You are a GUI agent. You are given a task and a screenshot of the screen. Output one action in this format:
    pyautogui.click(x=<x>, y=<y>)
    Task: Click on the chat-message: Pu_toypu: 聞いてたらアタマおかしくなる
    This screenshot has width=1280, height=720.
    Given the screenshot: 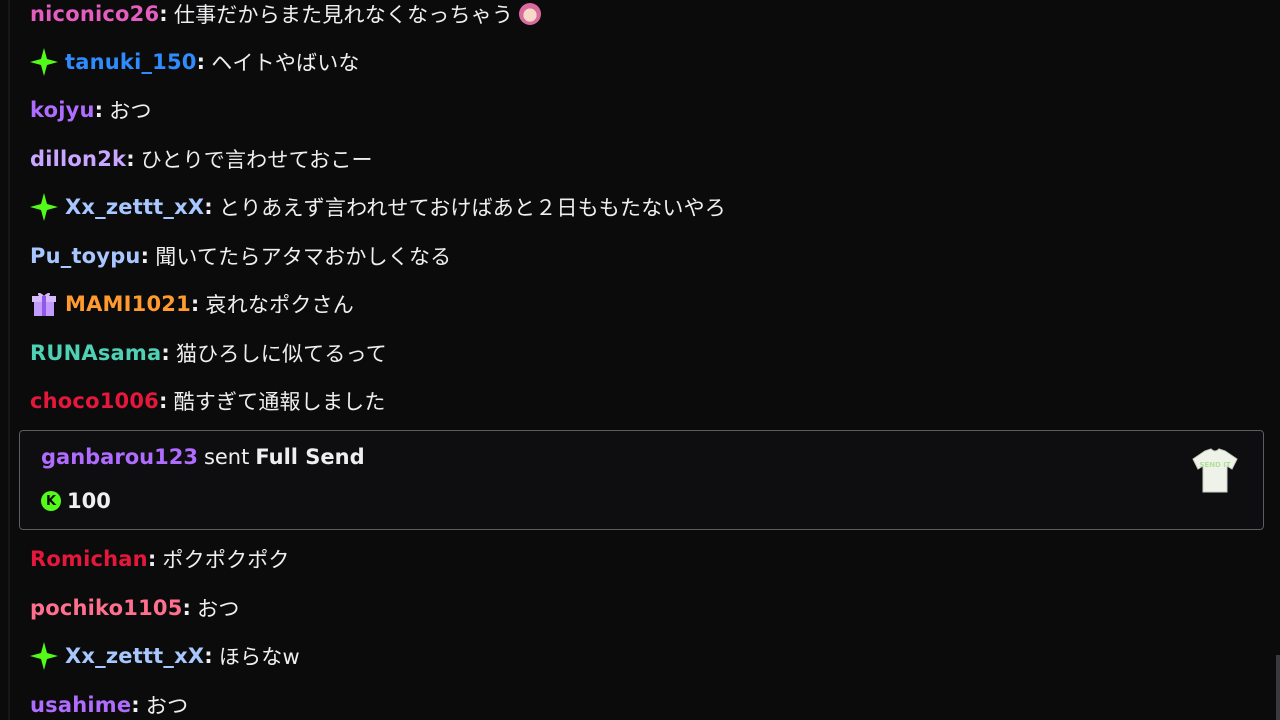 What is the action you would take?
    pyautogui.click(x=240, y=256)
    